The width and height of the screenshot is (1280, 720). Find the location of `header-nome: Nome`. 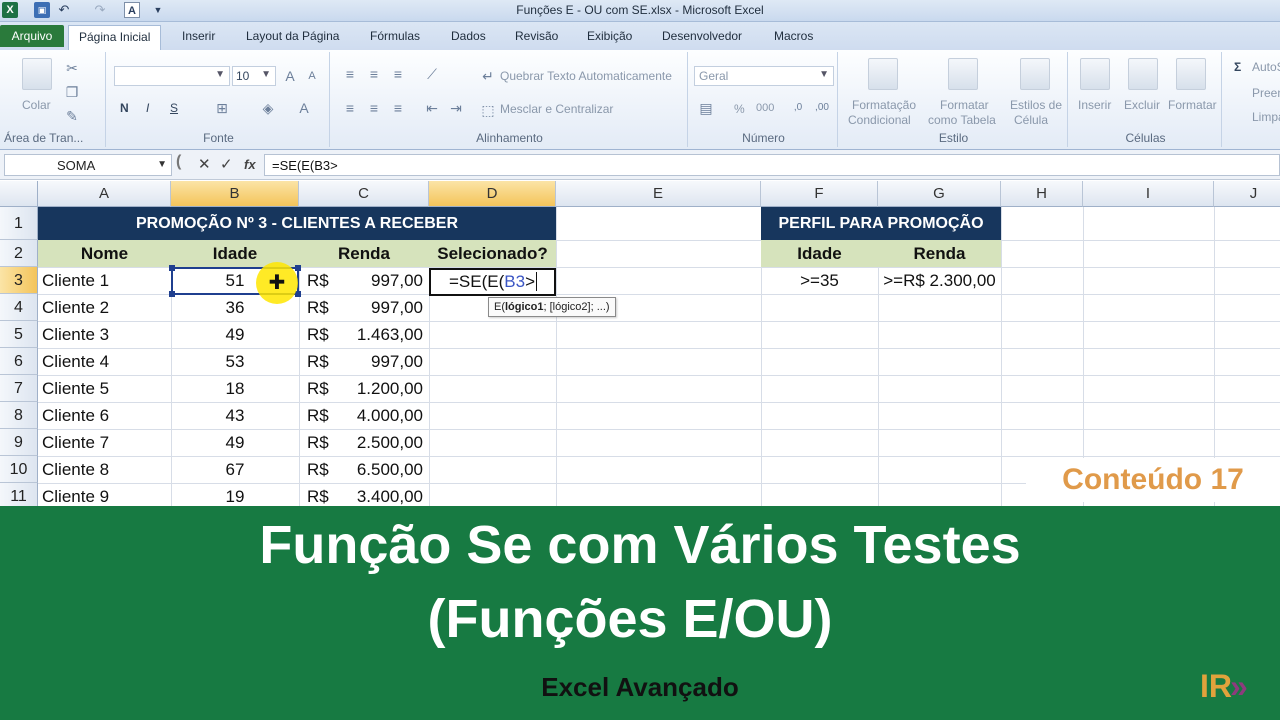

header-nome: Nome is located at coordinates (104, 253).